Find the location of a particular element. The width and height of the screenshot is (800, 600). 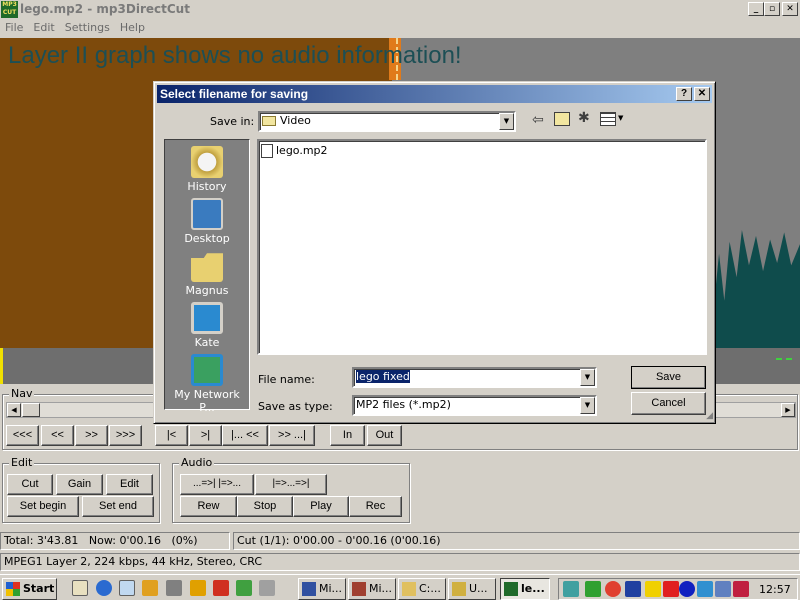

file-item: lego.mp2 is located at coordinates (294, 151).